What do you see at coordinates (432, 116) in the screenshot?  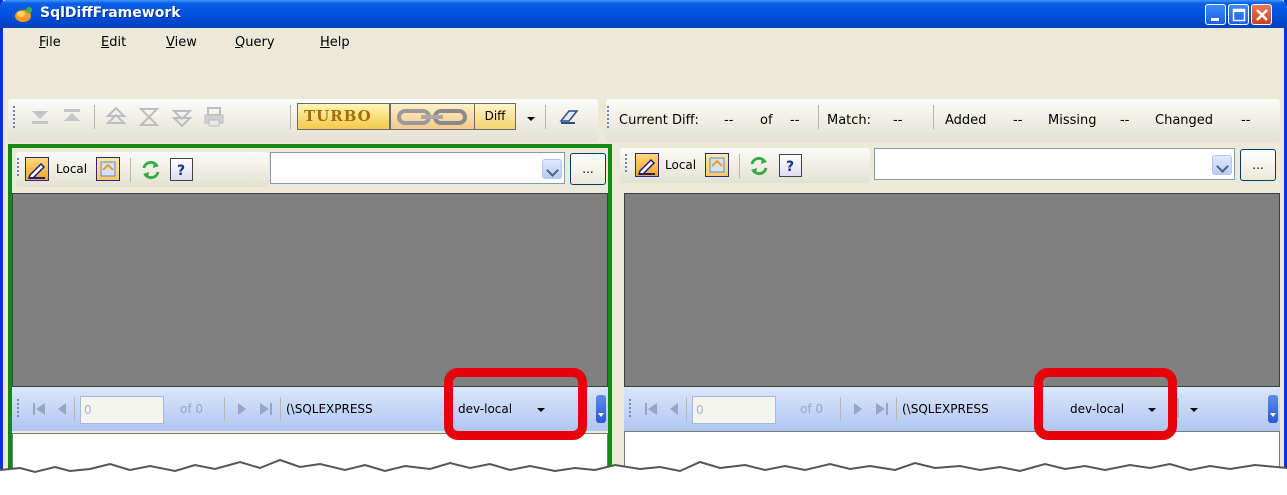 I see `sync-scroll-button` at bounding box center [432, 116].